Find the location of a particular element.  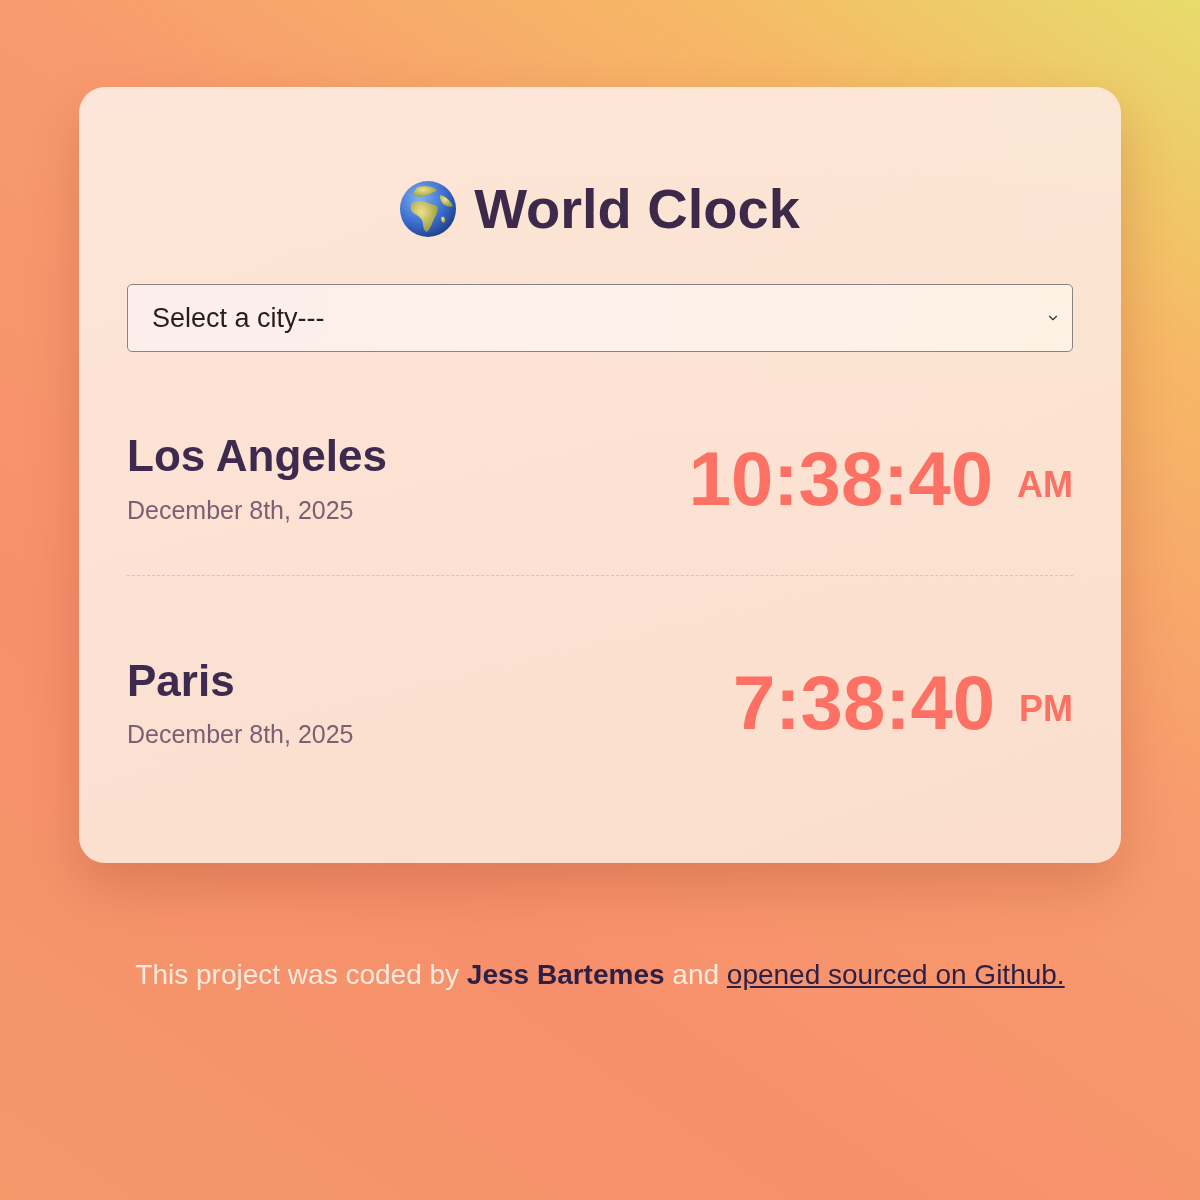

credit-text: This project was coded by Jess Bartemes and opened sourced on Github. is located at coordinates (600, 975).